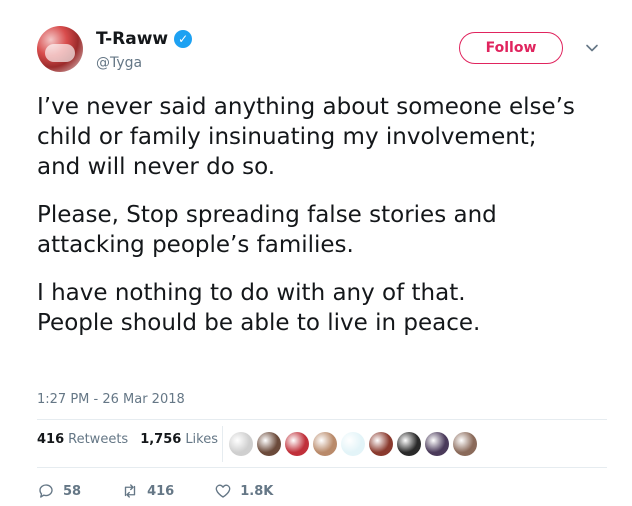  What do you see at coordinates (59, 491) in the screenshot?
I see `reply-button: 58` at bounding box center [59, 491].